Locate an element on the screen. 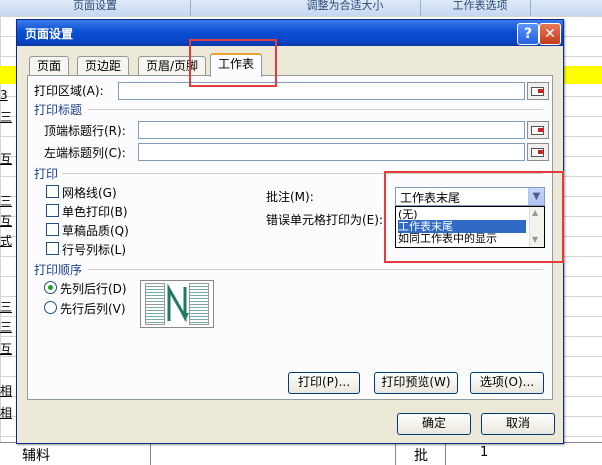  cell-errors-label: 错误单元格打印为(E): is located at coordinates (324, 220).